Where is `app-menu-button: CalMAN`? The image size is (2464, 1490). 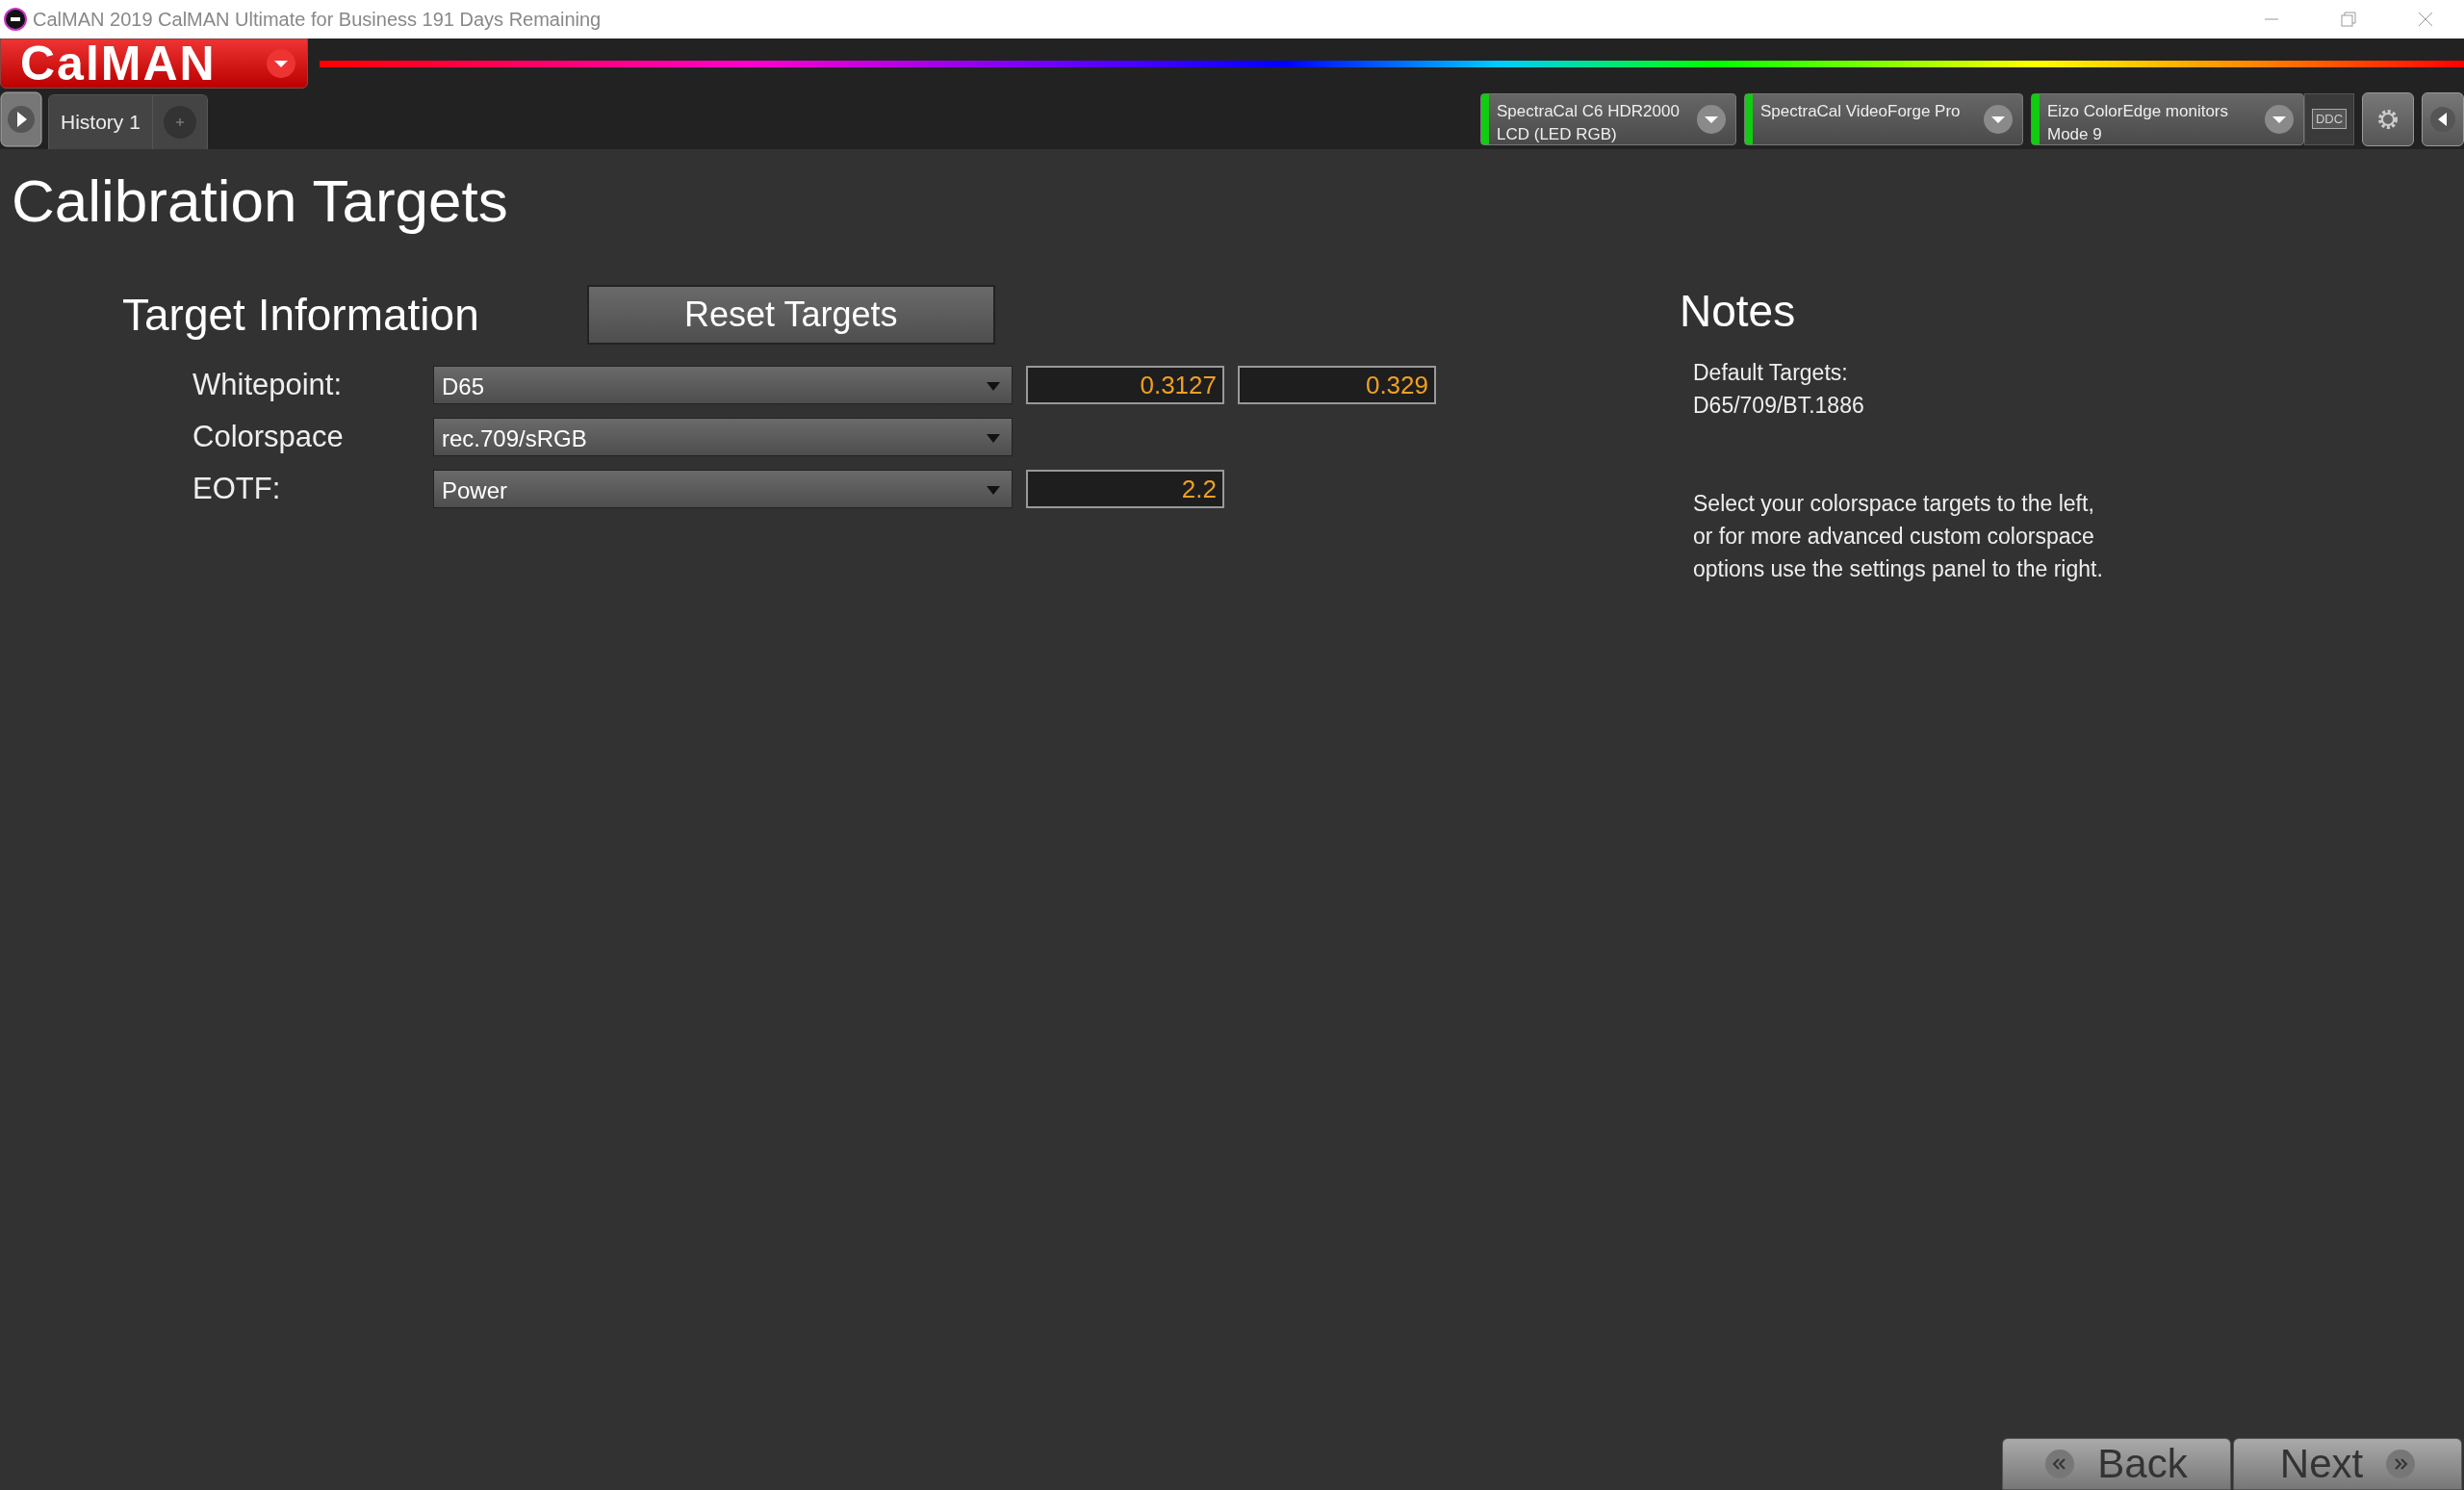
app-menu-button: CalMAN is located at coordinates (154, 64).